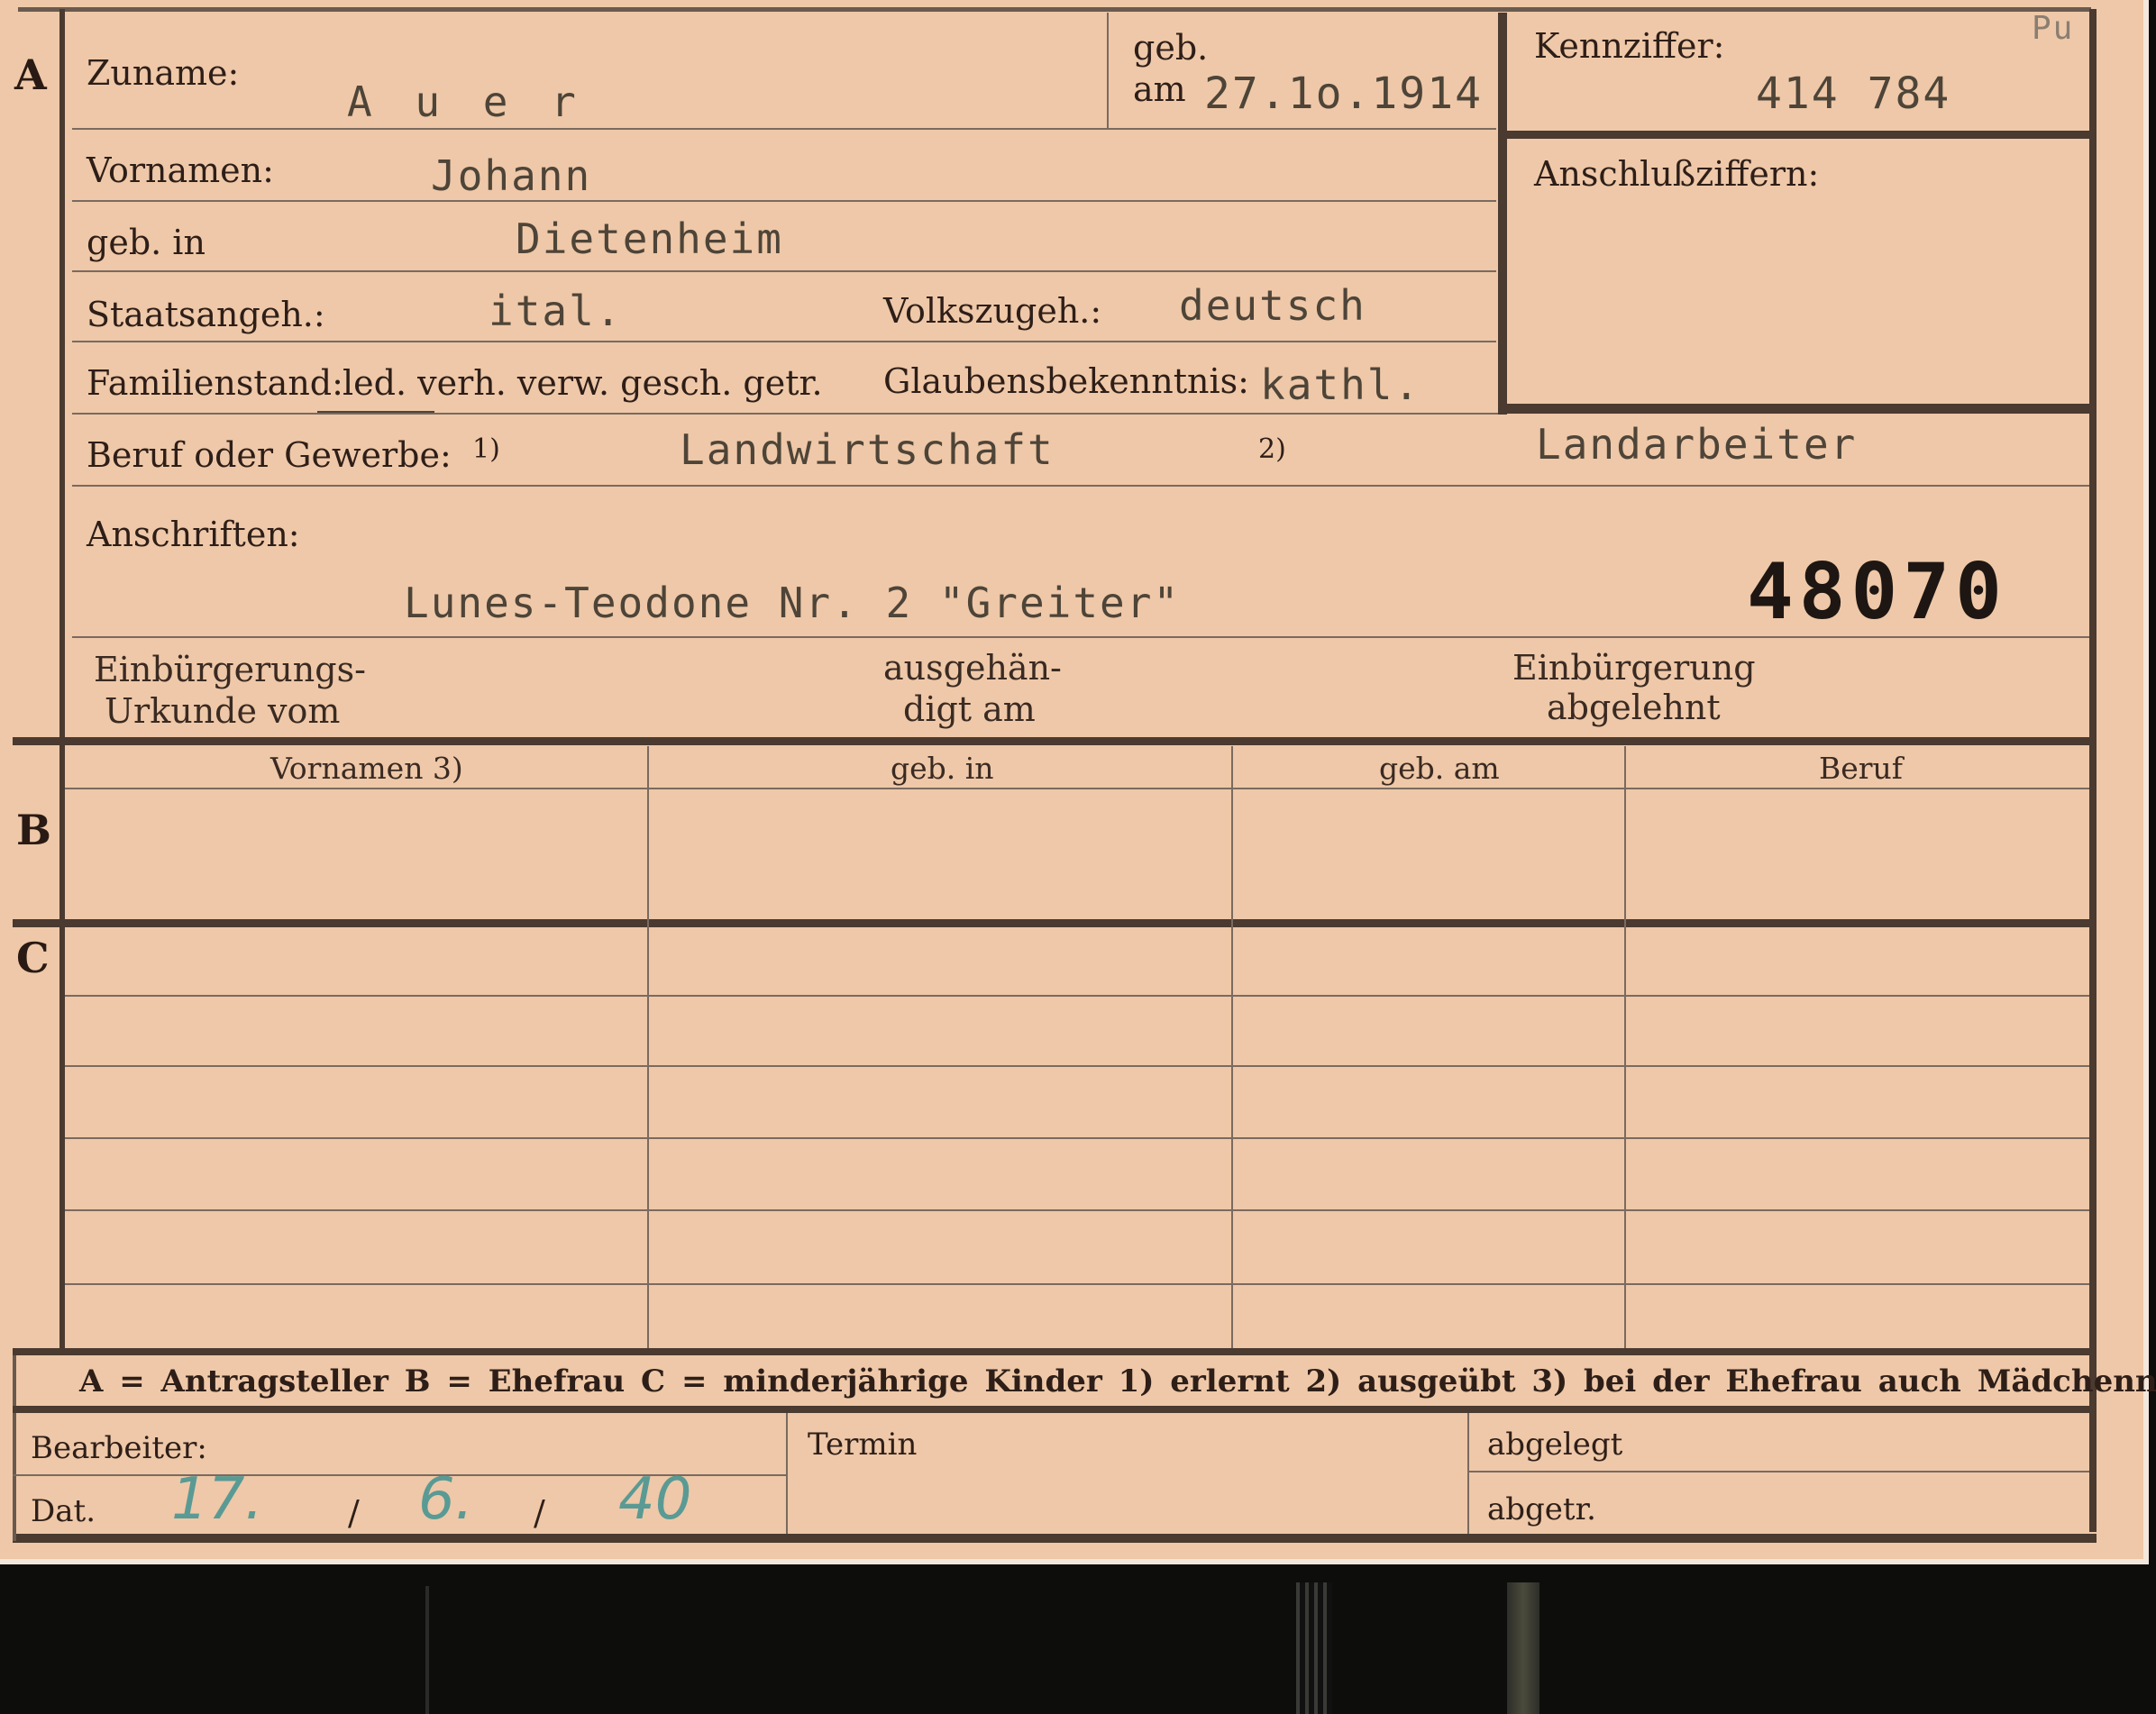 This screenshot has width=2156, height=1714. What do you see at coordinates (33, 958) in the screenshot?
I see `section-c-letter: C` at bounding box center [33, 958].